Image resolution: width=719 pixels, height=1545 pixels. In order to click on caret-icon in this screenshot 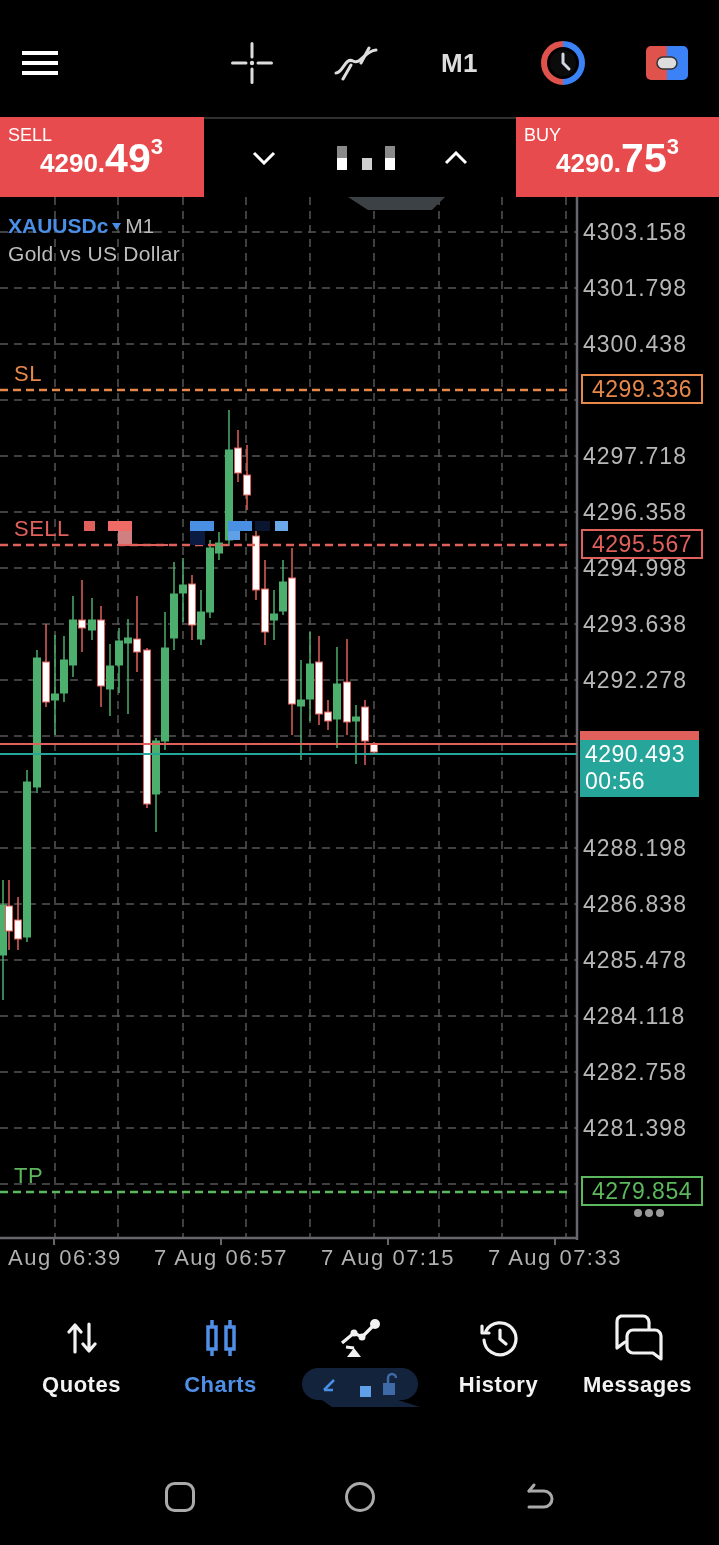, I will do `click(117, 226)`.